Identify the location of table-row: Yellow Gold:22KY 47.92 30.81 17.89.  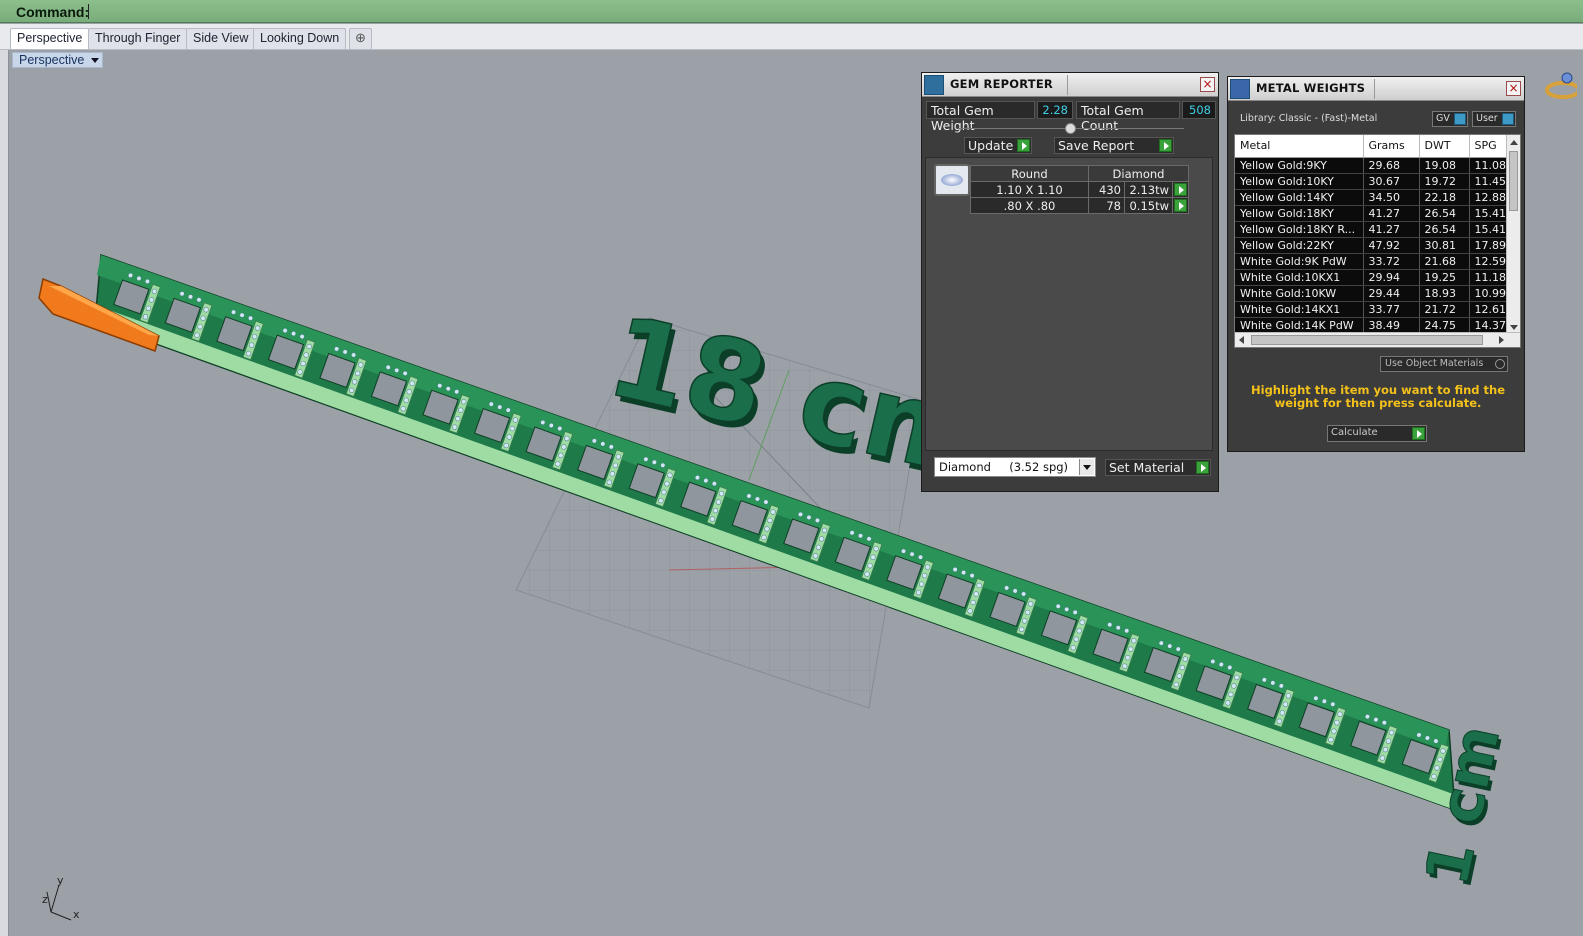
(1373, 245).